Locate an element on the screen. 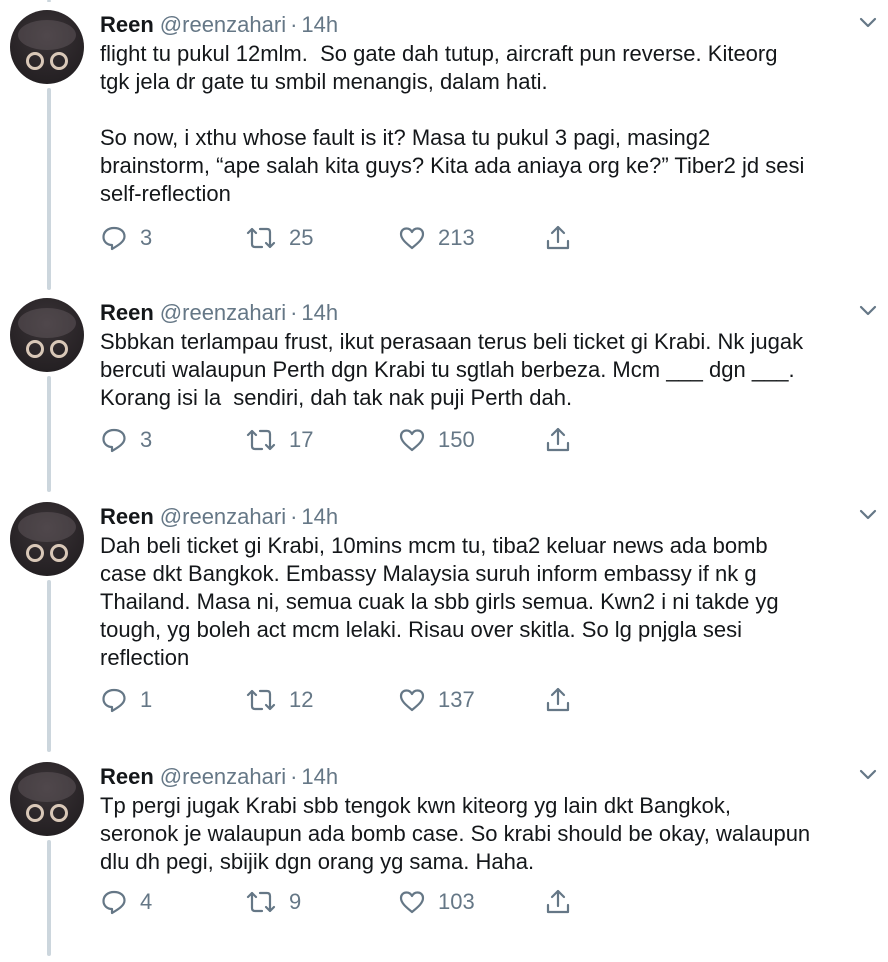  reply-button: 4 is located at coordinates (126, 902).